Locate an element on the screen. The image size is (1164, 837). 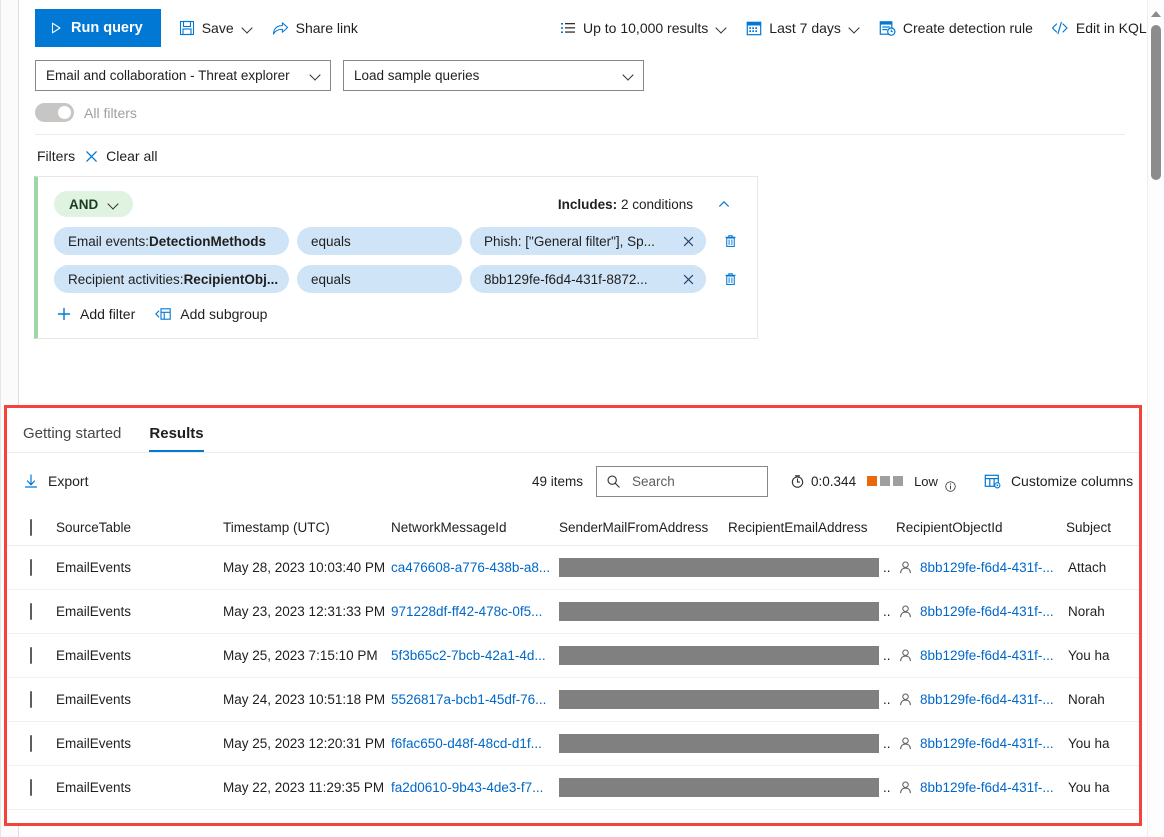
search-box is located at coordinates (682, 481).